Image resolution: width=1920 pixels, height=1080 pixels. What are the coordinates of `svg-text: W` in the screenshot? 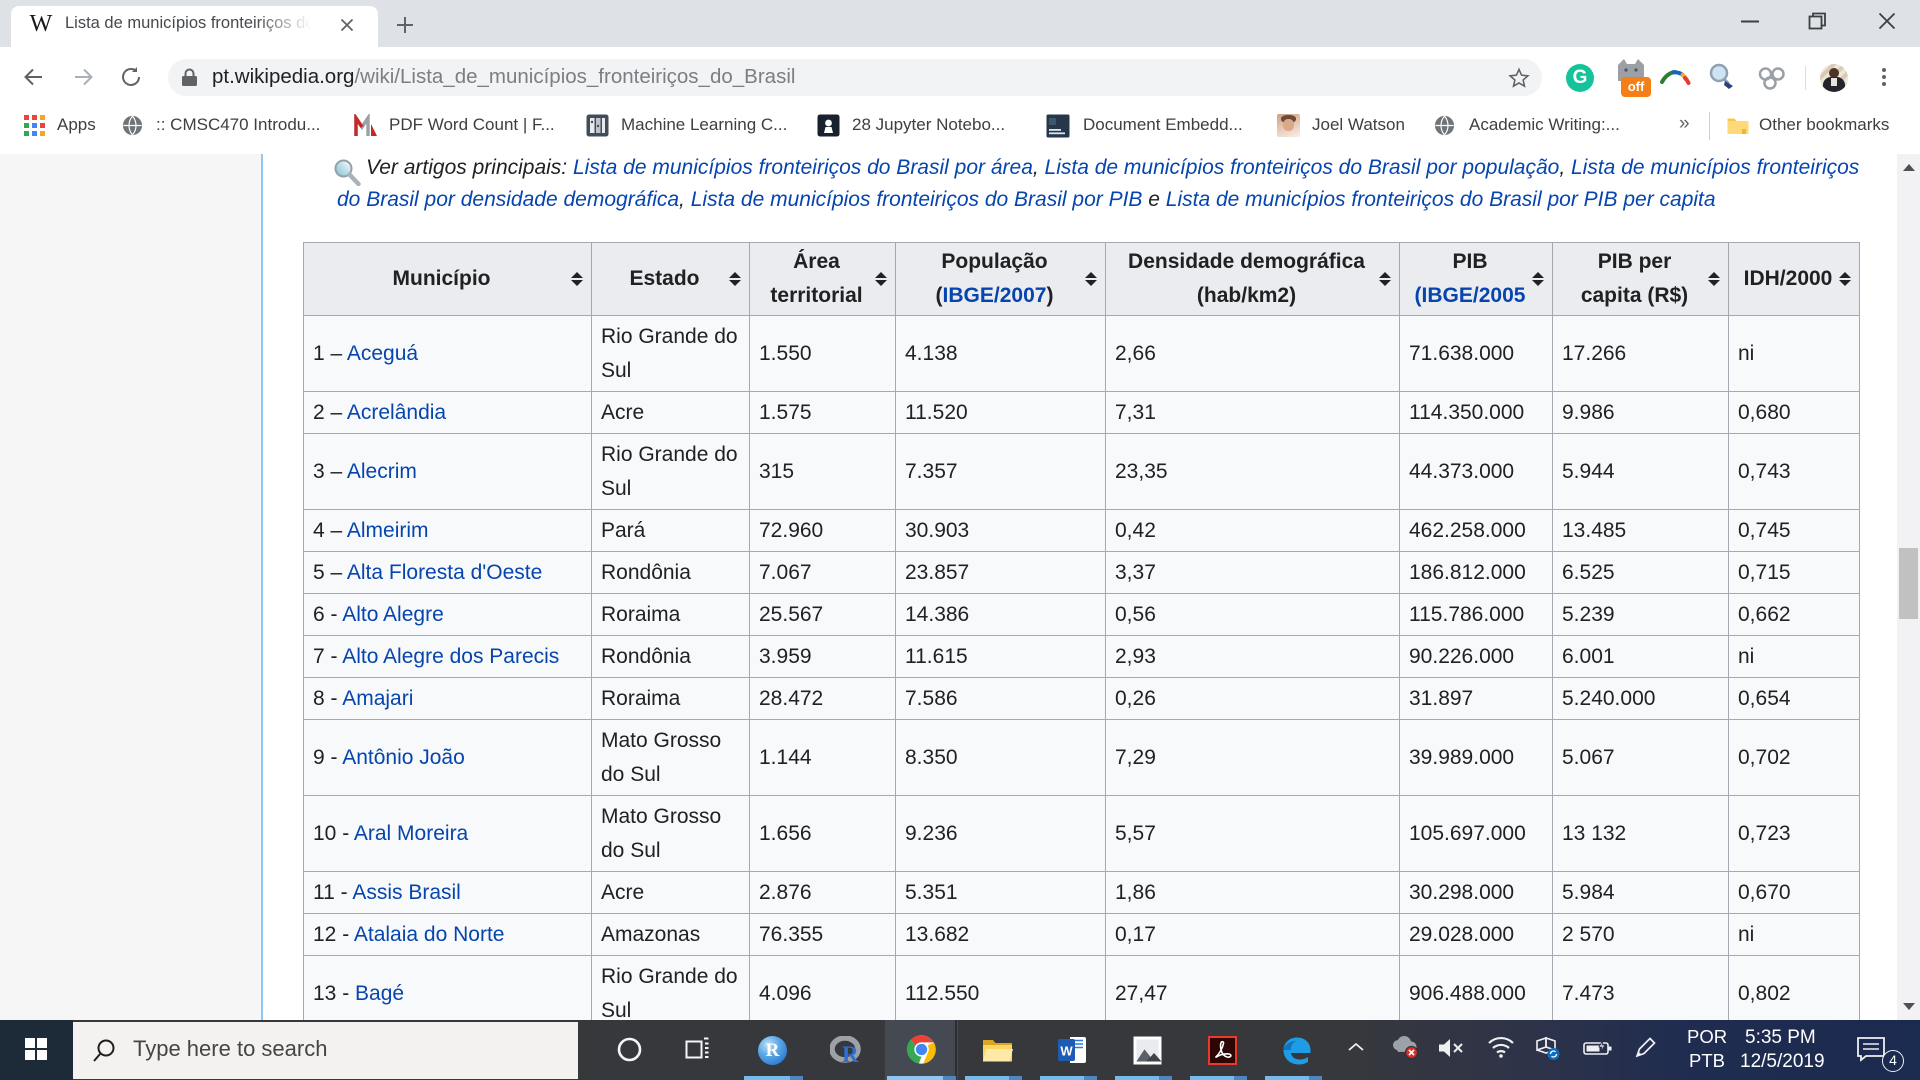 It's located at (1066, 1051).